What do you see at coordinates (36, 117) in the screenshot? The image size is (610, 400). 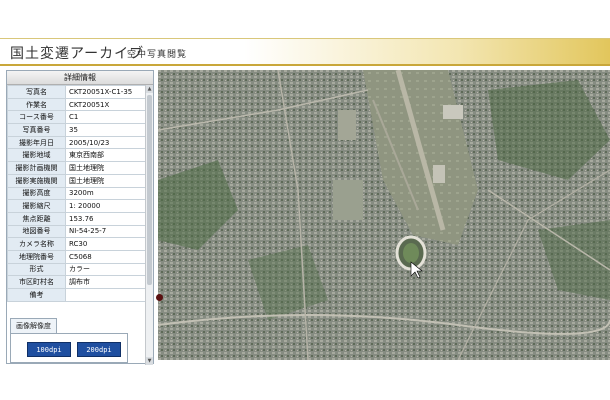 I see `detail-label: コース番号` at bounding box center [36, 117].